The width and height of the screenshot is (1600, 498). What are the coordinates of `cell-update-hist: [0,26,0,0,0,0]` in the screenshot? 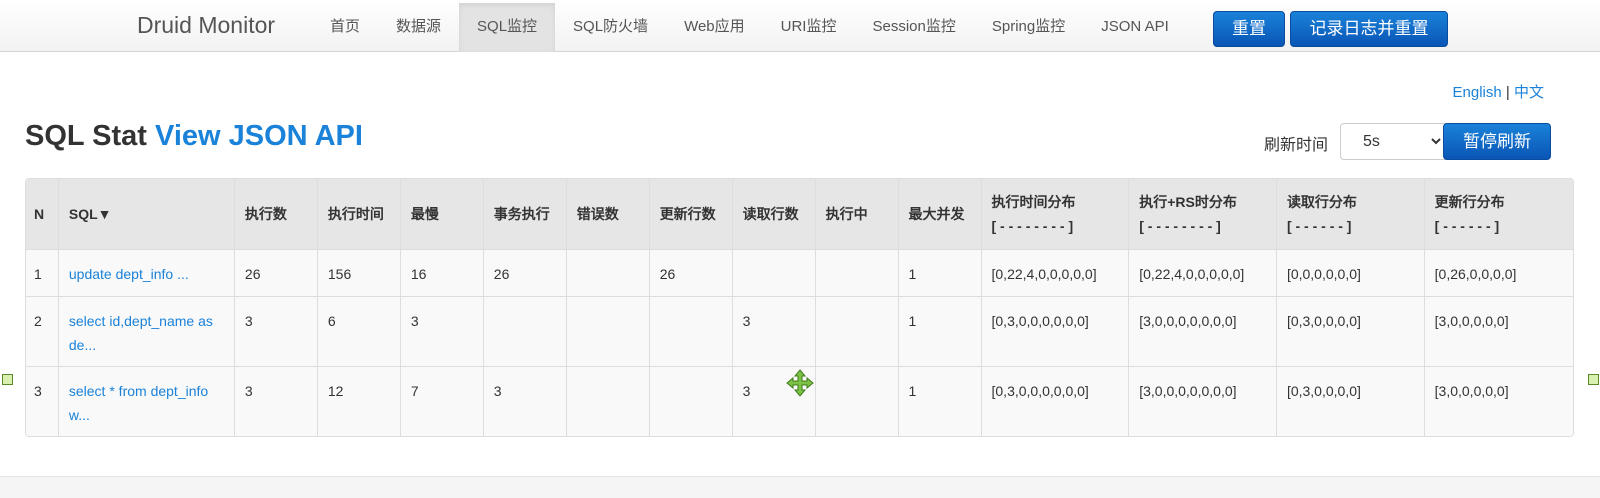 It's located at (1498, 273).